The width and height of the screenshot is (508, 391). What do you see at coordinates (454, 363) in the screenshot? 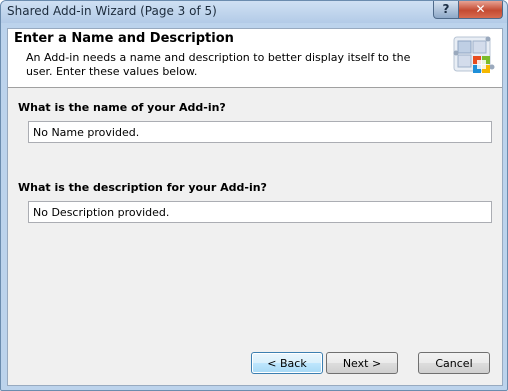
I see `cancel-button: Cancel` at bounding box center [454, 363].